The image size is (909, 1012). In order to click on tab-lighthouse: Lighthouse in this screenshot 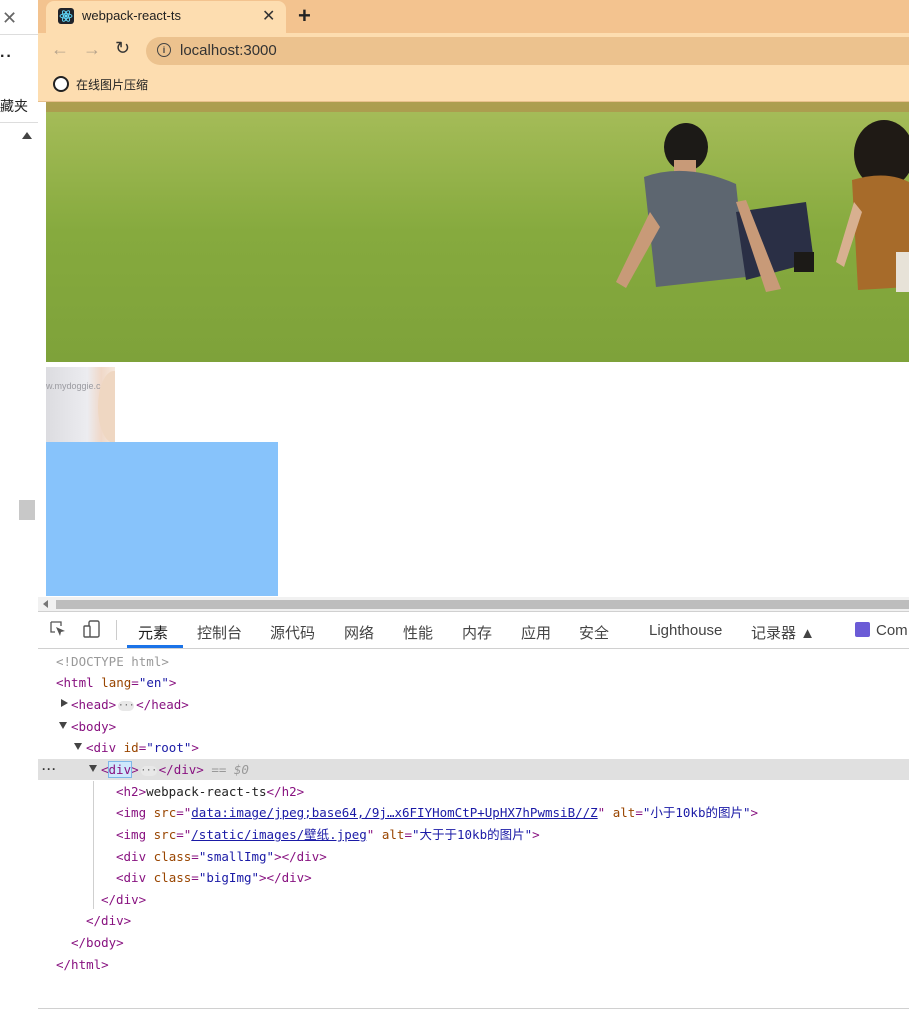, I will do `click(685, 630)`.